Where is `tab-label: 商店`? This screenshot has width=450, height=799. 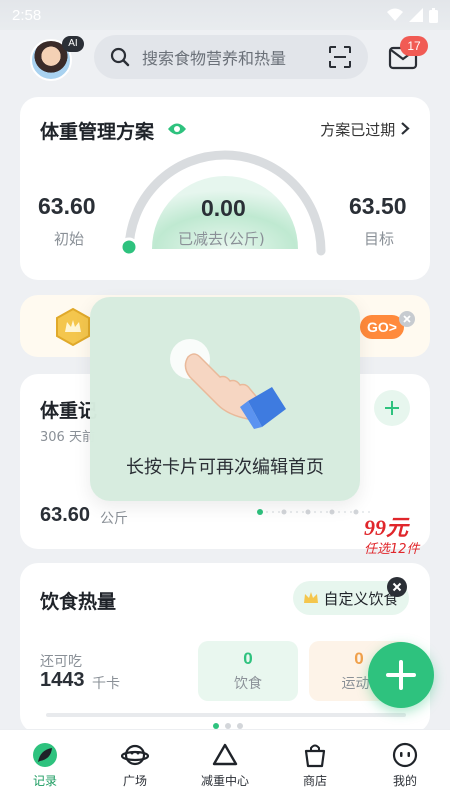 tab-label: 商店 is located at coordinates (314, 781).